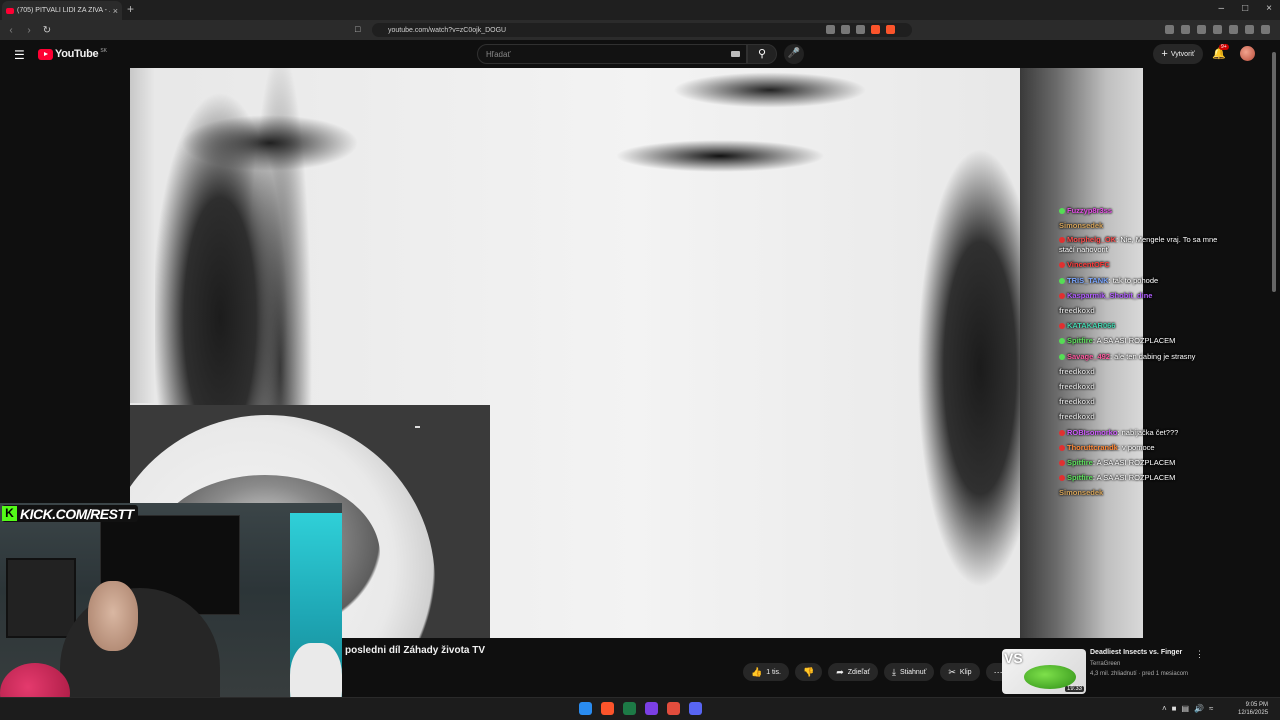  I want to click on chat-username: Kasparmik_Shobit_dine, so click(1110, 295).